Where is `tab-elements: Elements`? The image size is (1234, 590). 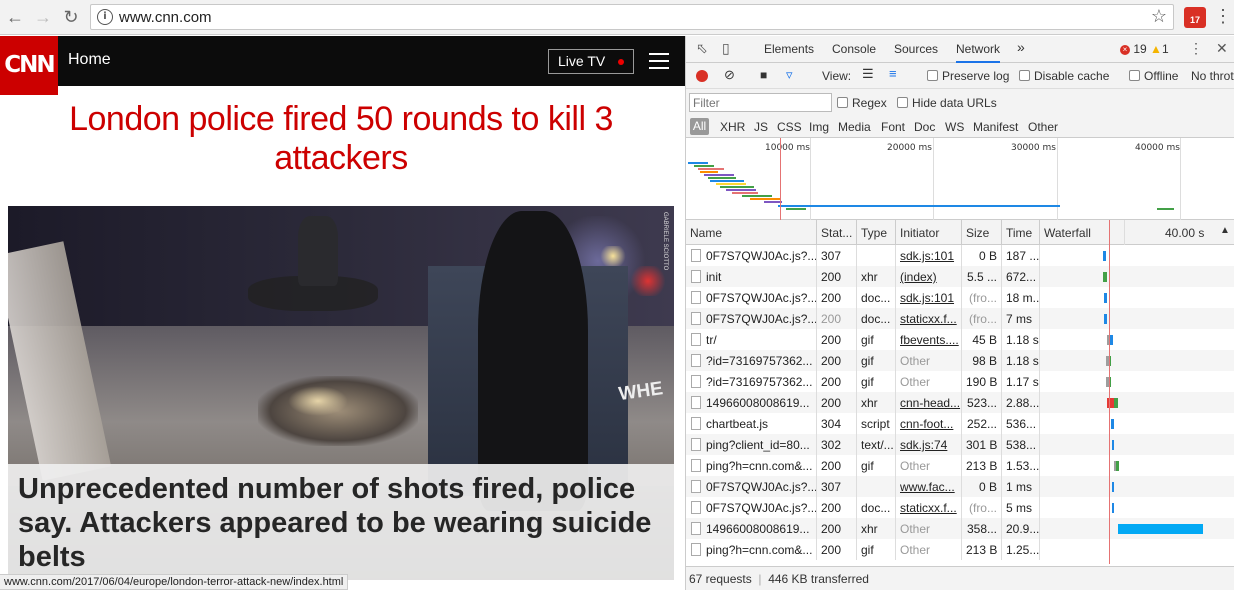
tab-elements: Elements is located at coordinates (789, 49).